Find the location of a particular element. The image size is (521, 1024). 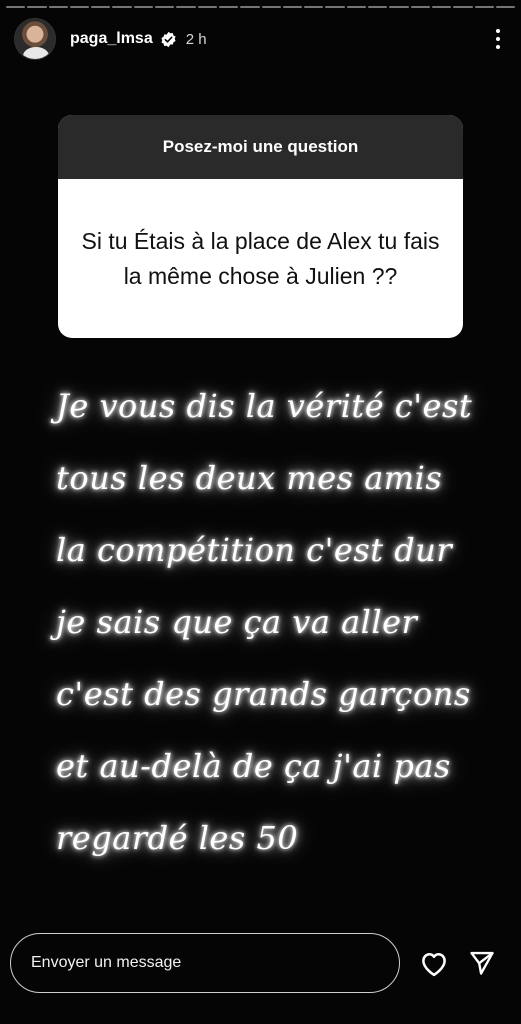

reply-bar is located at coordinates (260, 963).